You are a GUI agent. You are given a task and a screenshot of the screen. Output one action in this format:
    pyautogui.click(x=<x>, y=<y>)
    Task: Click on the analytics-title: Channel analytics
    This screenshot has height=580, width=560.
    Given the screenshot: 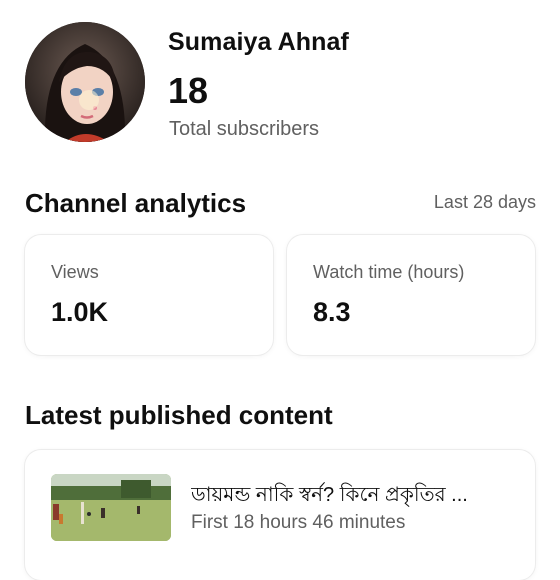 What is the action you would take?
    pyautogui.click(x=136, y=203)
    